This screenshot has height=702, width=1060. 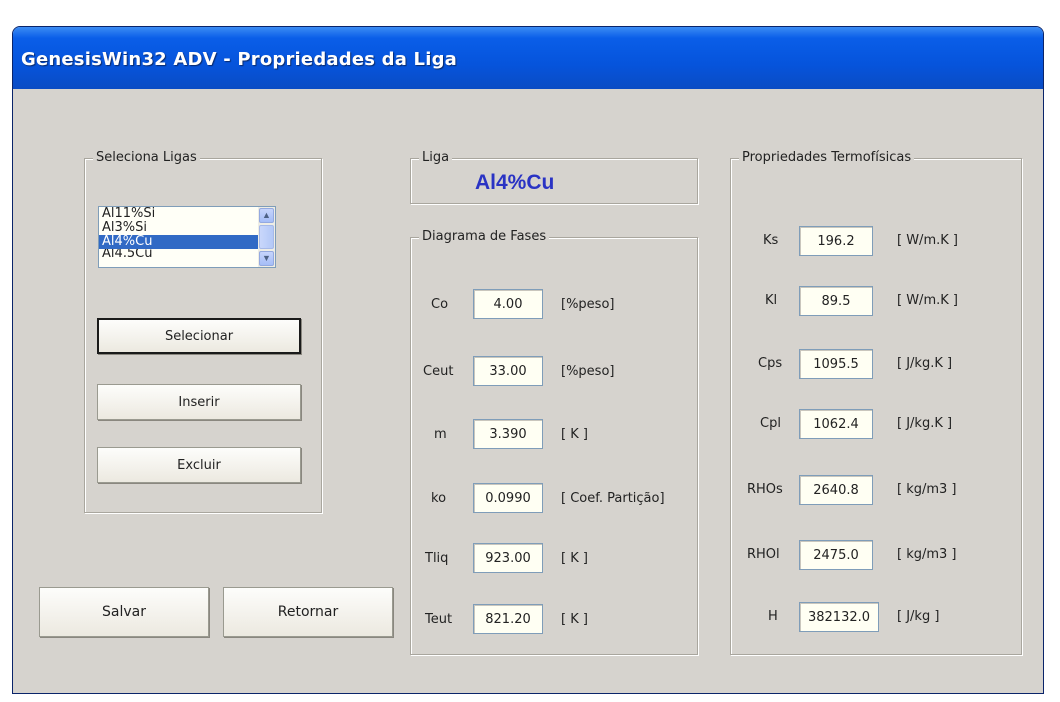 What do you see at coordinates (438, 371) in the screenshot?
I see `ceut-label: Ceut` at bounding box center [438, 371].